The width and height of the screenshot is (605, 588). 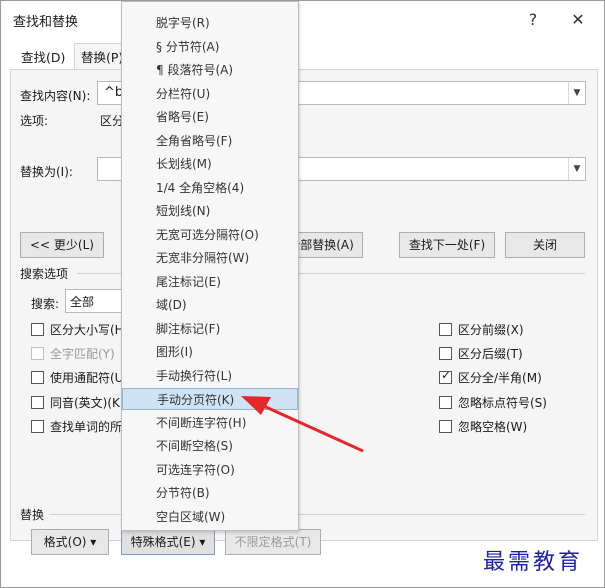 What do you see at coordinates (576, 93) in the screenshot?
I see `find-dropdown-icon: ▼` at bounding box center [576, 93].